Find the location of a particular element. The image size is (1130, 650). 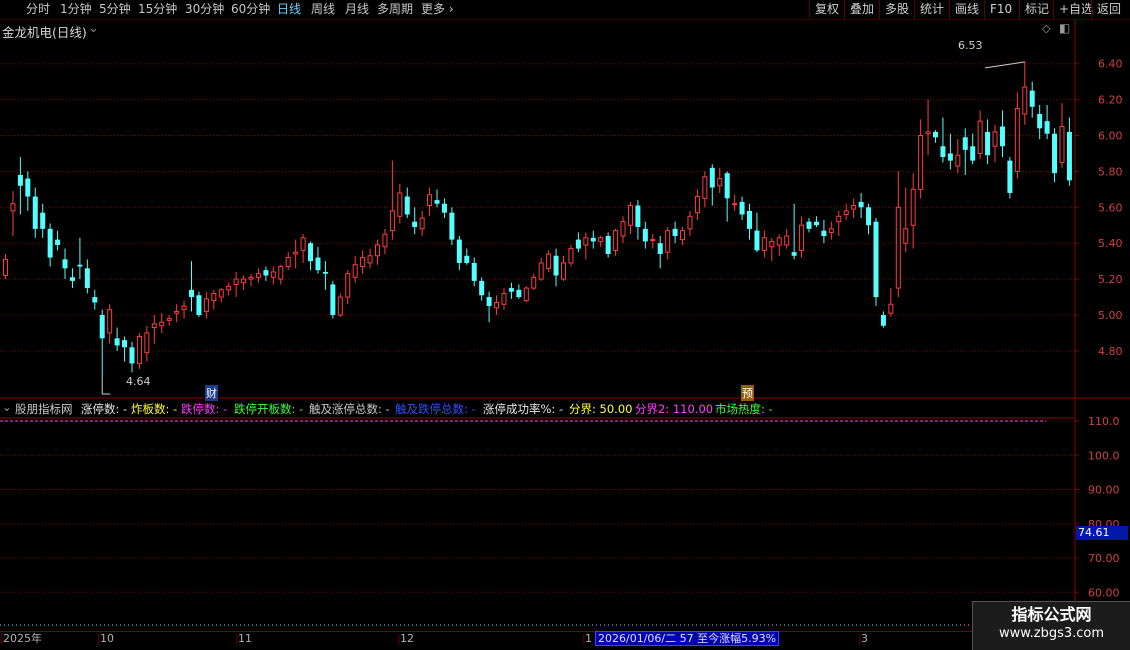

toolbar-button-6: 标记 is located at coordinates (1036, 9).